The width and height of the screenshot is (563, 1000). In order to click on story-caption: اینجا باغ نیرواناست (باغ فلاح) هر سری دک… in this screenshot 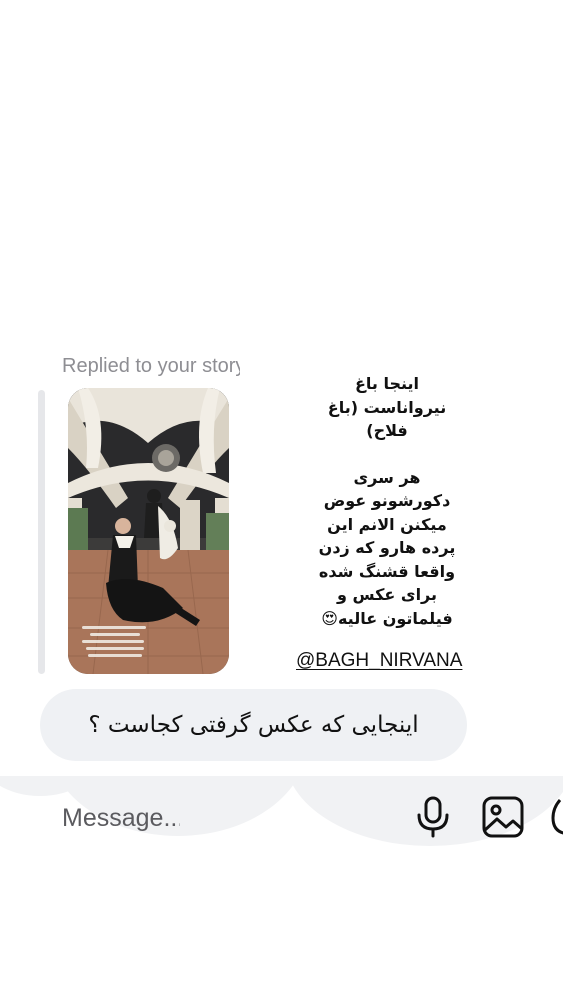, I will do `click(387, 501)`.